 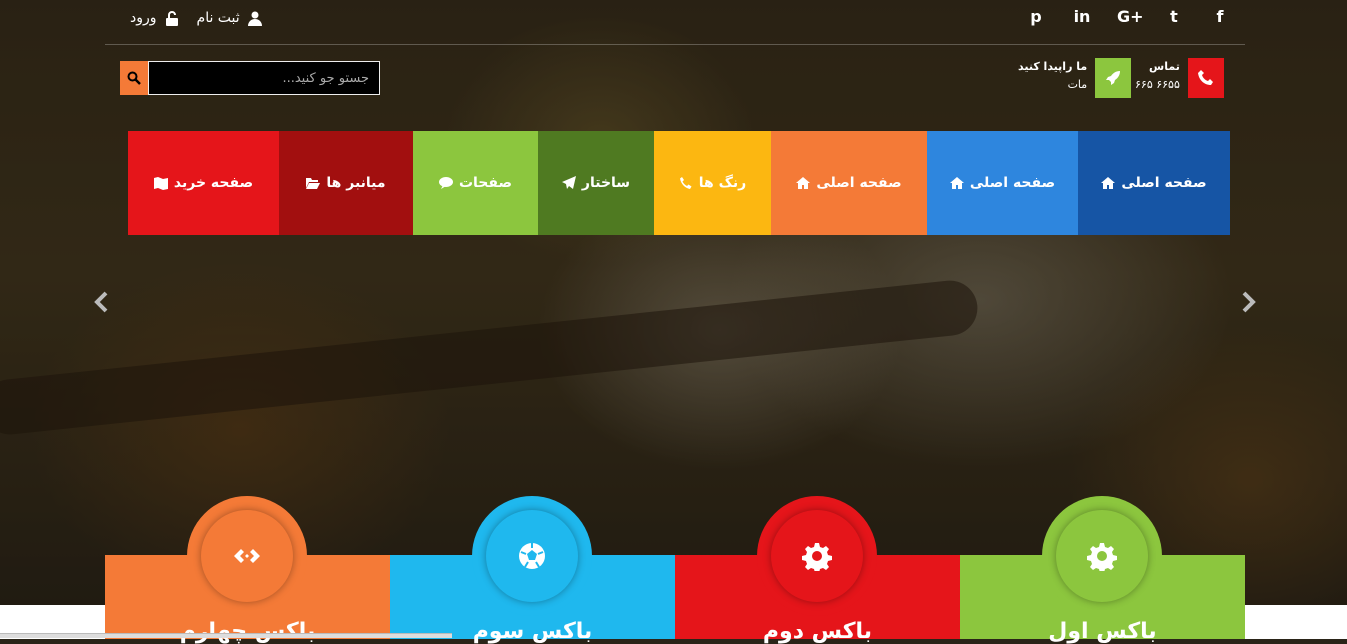 I want to click on chevron-right-icon, so click(x=1249, y=302).